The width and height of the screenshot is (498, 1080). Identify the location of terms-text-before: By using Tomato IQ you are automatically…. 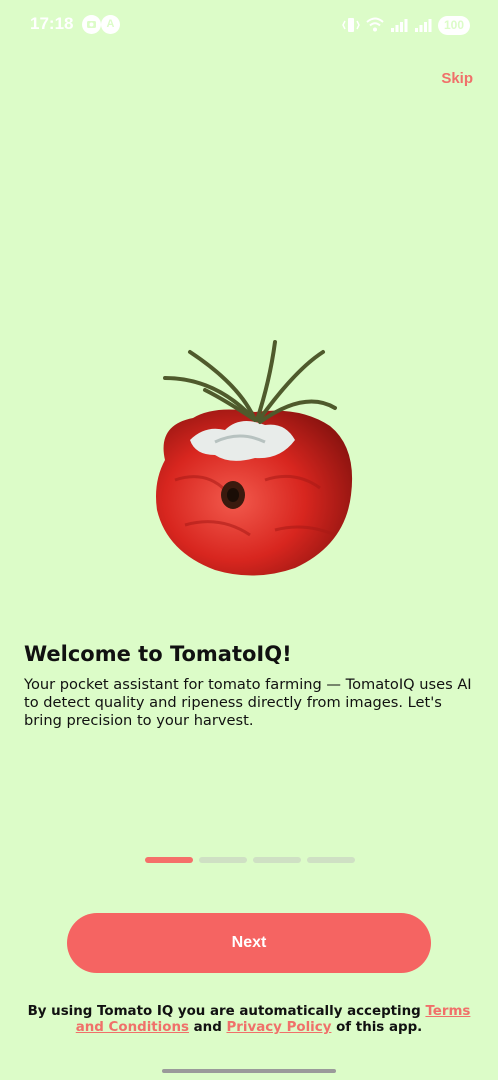
(226, 1011).